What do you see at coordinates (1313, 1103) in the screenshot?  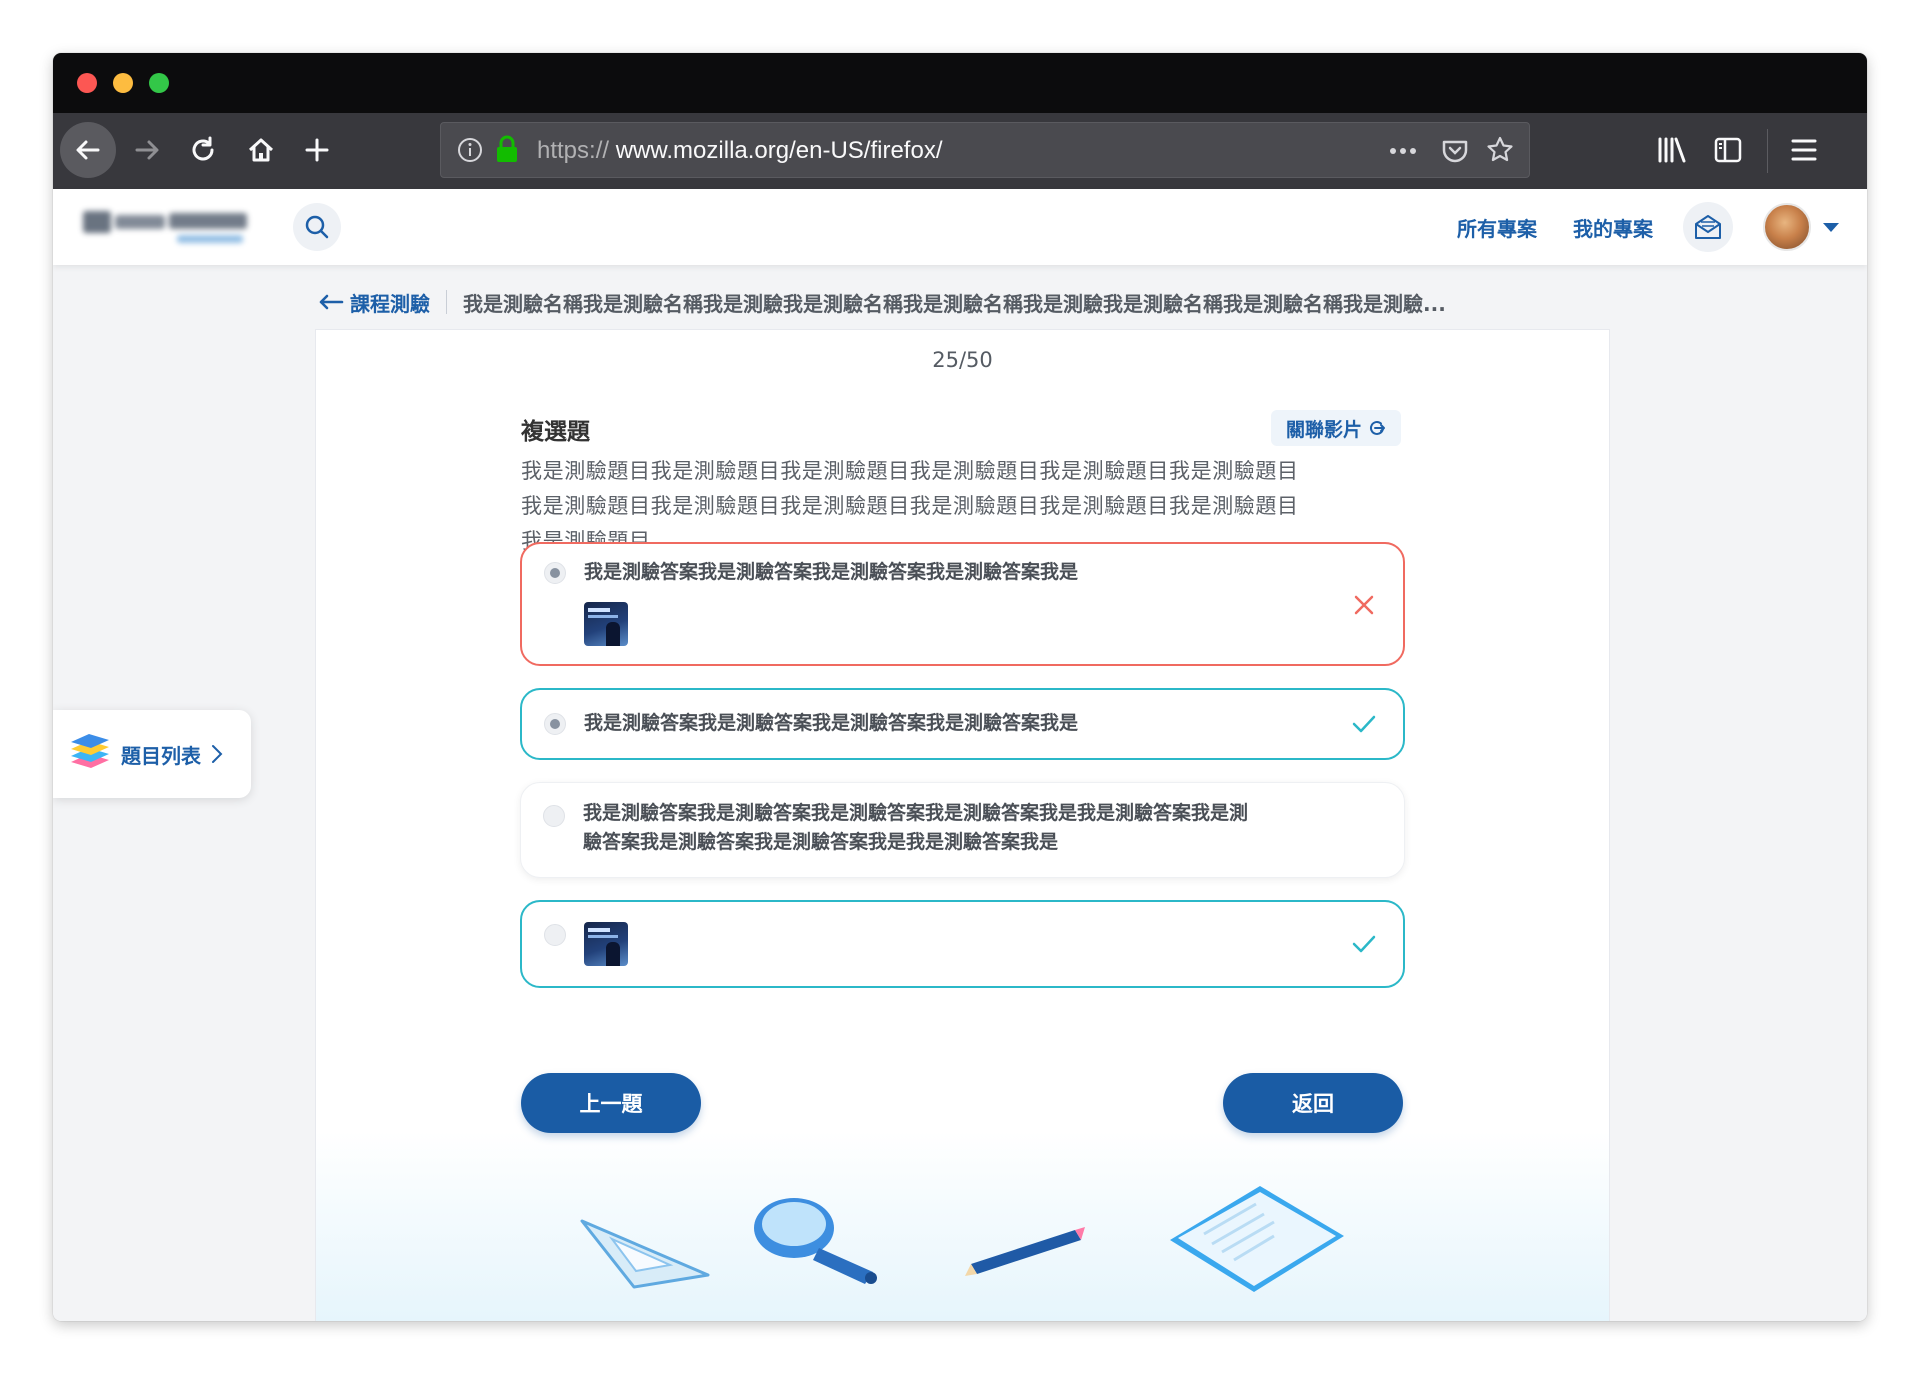 I see `back-button: 返回` at bounding box center [1313, 1103].